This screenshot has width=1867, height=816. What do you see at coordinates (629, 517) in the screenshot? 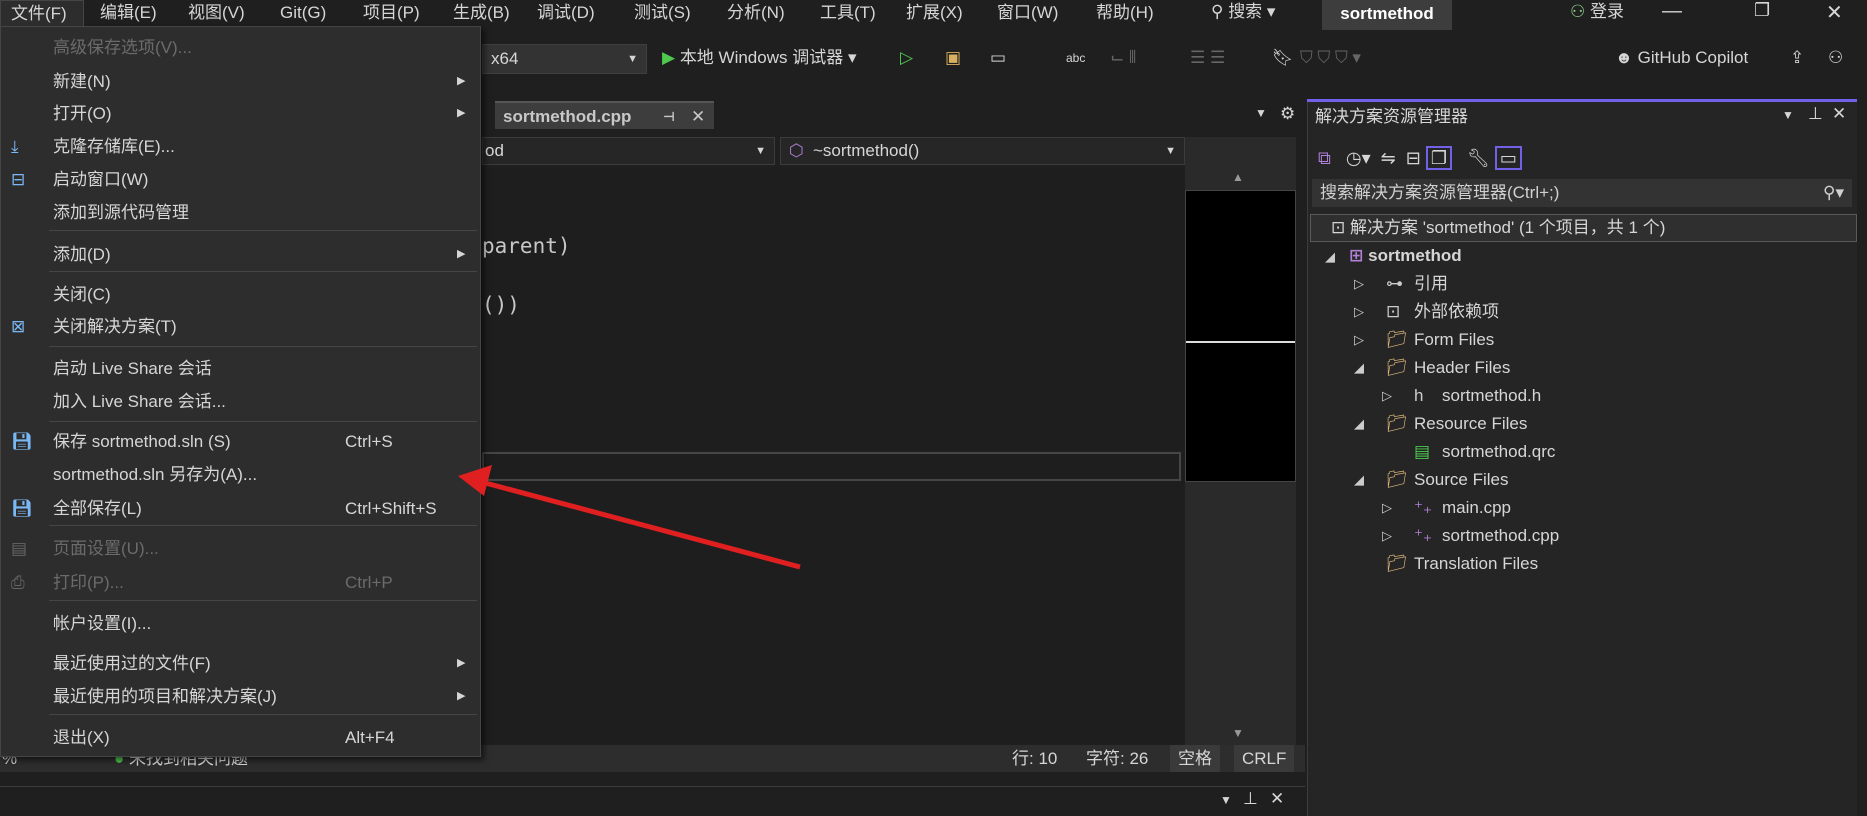
I see `red-arrow-annotation` at bounding box center [629, 517].